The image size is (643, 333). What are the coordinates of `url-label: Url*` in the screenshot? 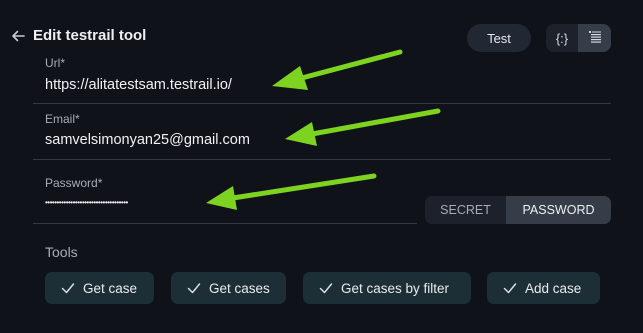 It's located at (55, 63).